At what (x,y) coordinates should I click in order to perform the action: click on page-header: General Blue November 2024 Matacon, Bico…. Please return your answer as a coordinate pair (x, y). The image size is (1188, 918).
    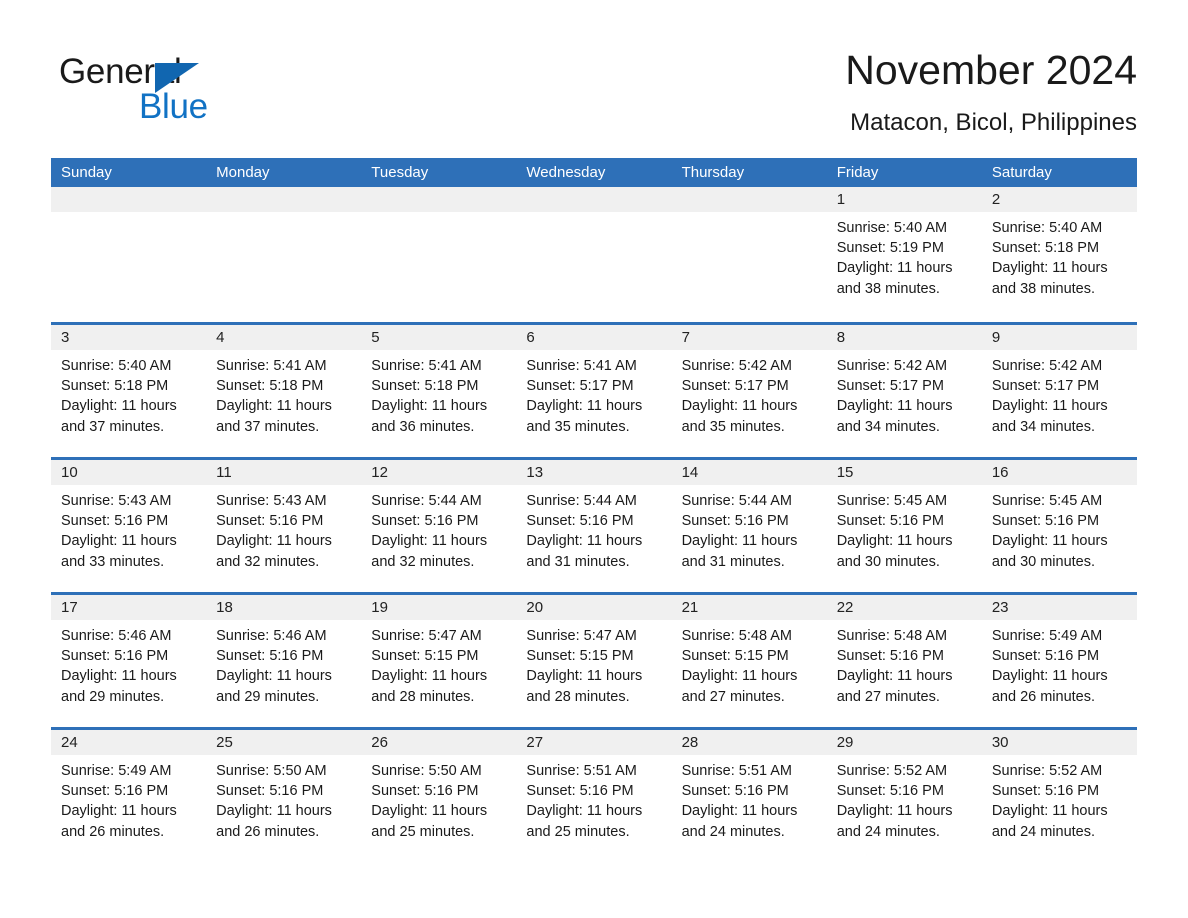
    Looking at the image, I should click on (594, 95).